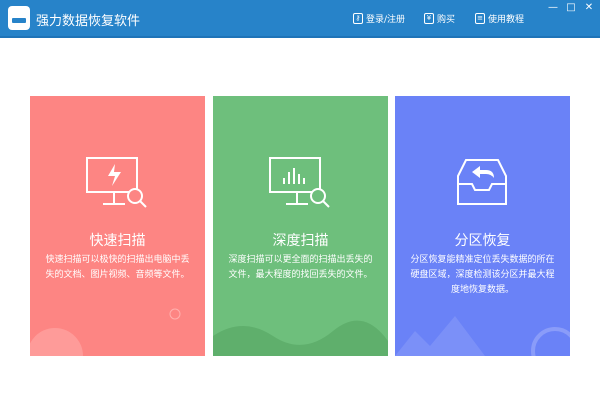 The height and width of the screenshot is (412, 600). I want to click on yen-icon: ¥, so click(429, 18).